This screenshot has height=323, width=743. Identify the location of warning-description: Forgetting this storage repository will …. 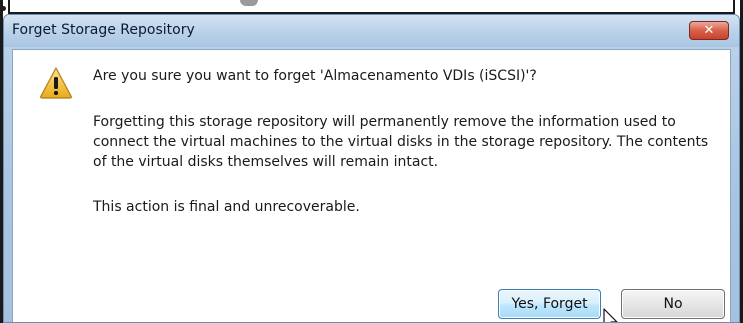
(401, 142).